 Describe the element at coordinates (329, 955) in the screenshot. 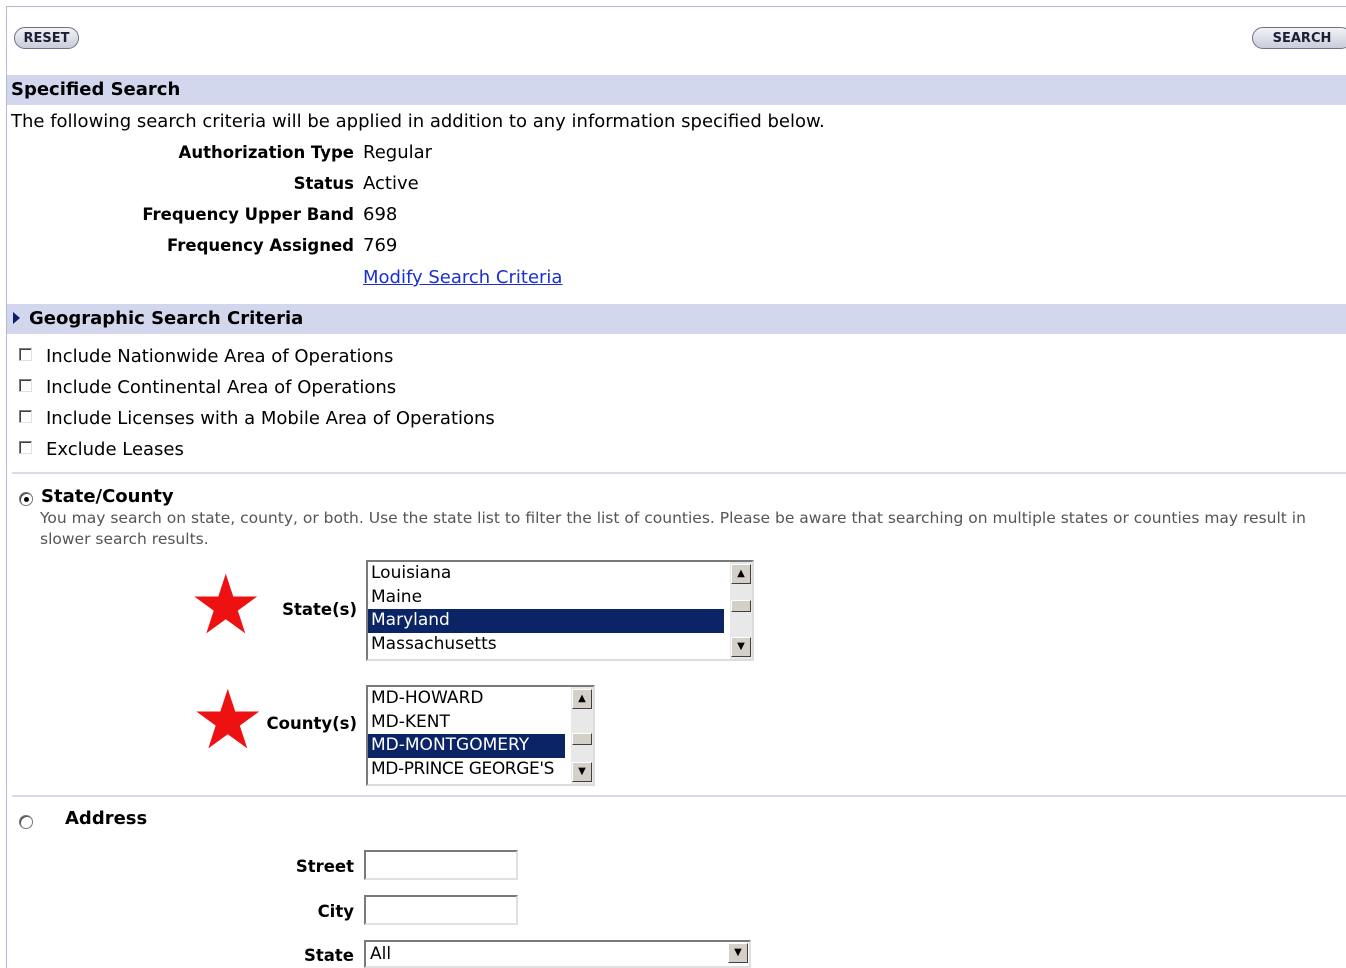

I see `state-label: State` at that location.